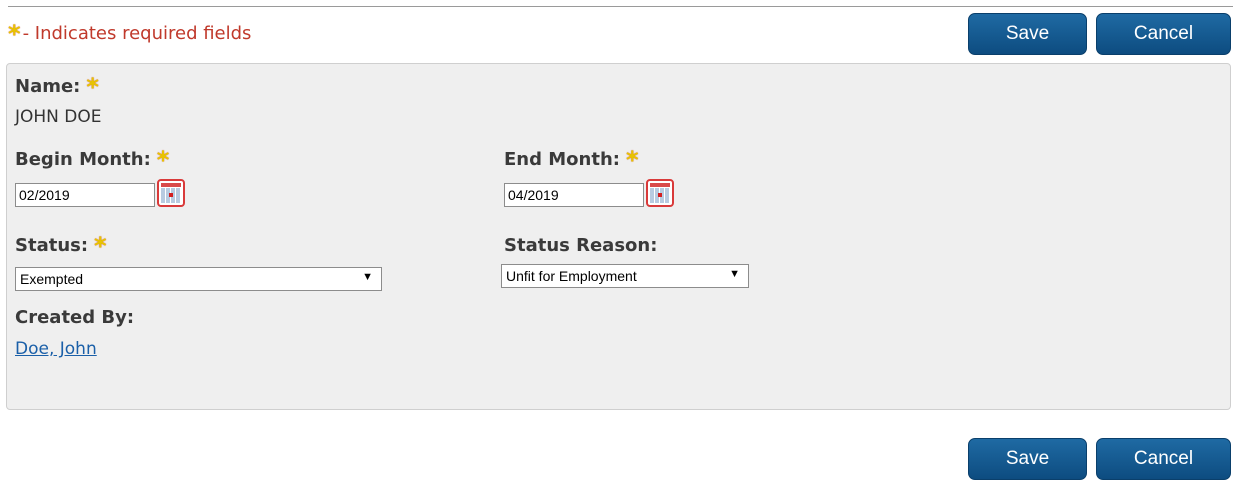 This screenshot has width=1233, height=480. What do you see at coordinates (620, 6) in the screenshot?
I see `top-divider` at bounding box center [620, 6].